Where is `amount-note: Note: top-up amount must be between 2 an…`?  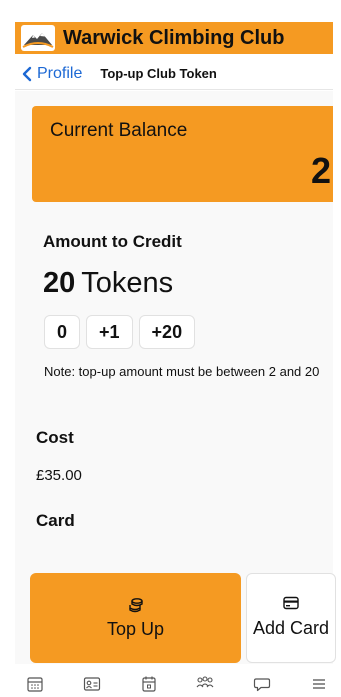
amount-note: Note: top-up amount must be between 2 an… is located at coordinates (182, 371).